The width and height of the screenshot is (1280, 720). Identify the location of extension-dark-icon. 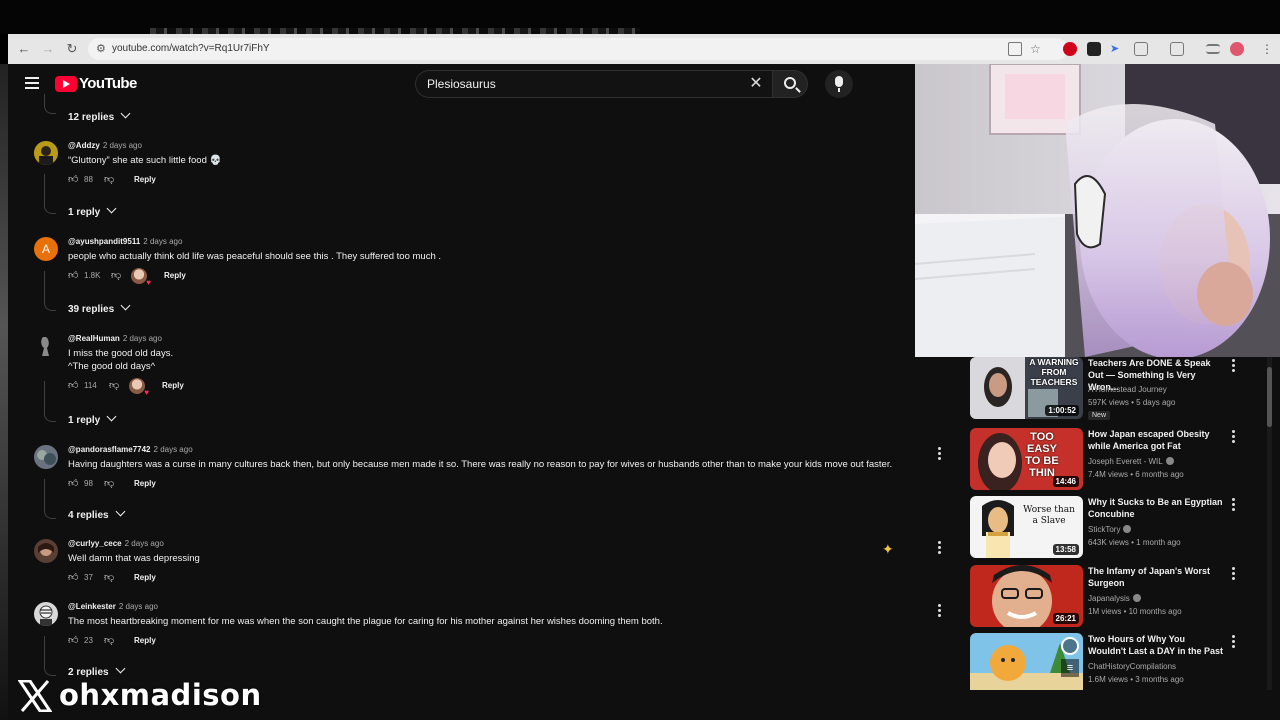
(1094, 49).